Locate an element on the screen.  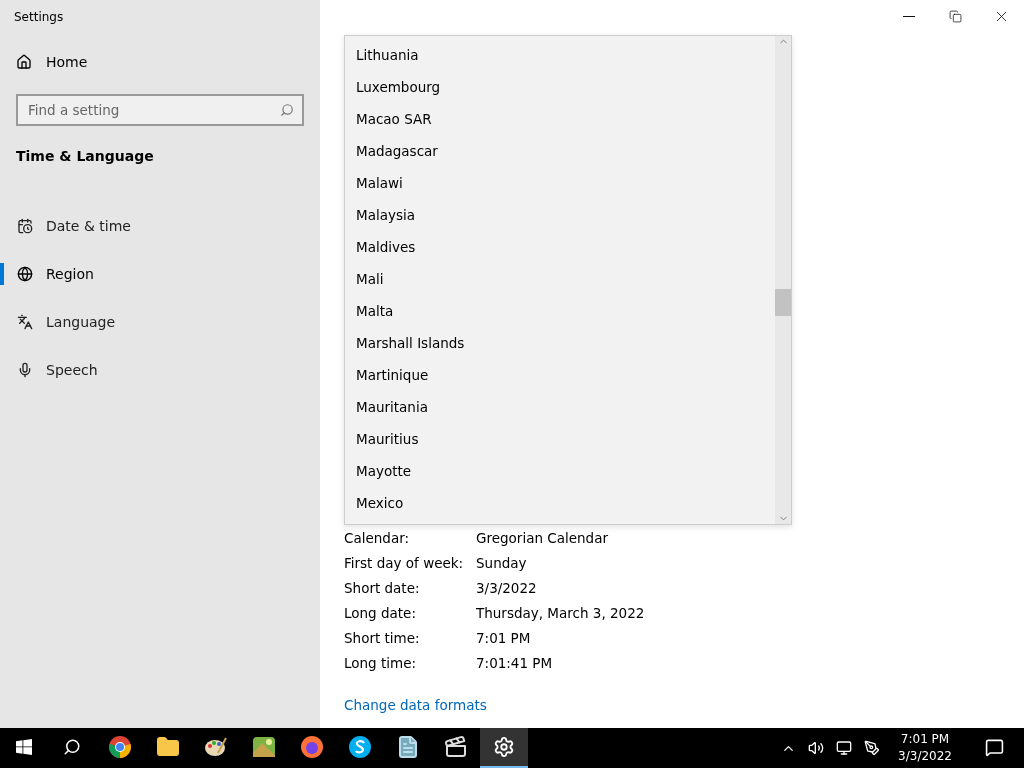
browser-icon is located at coordinates (120, 747).